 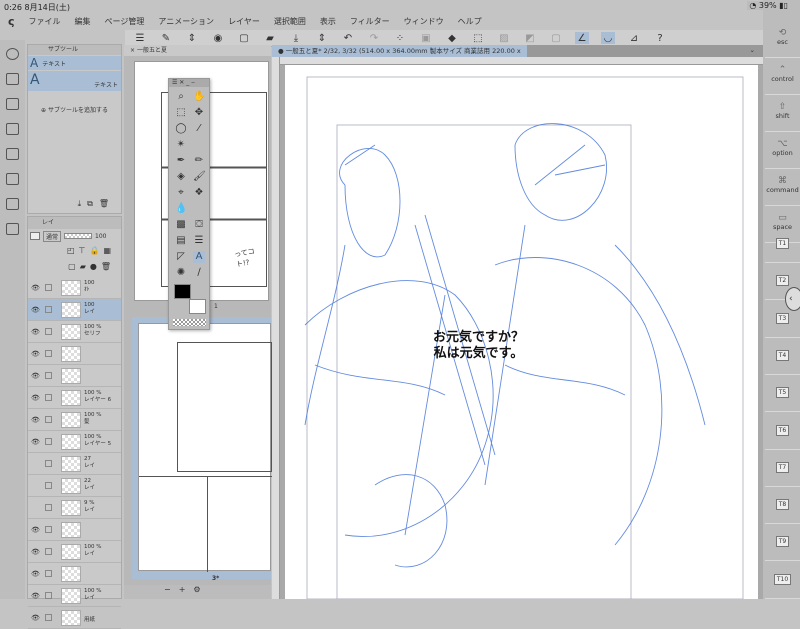 What do you see at coordinates (125, 21) in the screenshot?
I see `menu-page: ページ管理` at bounding box center [125, 21].